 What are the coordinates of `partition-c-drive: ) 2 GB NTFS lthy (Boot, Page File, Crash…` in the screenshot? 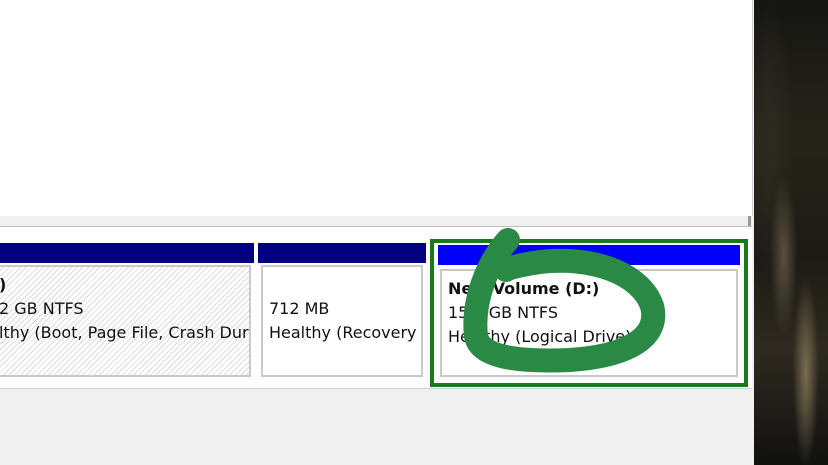 It's located at (127, 313).